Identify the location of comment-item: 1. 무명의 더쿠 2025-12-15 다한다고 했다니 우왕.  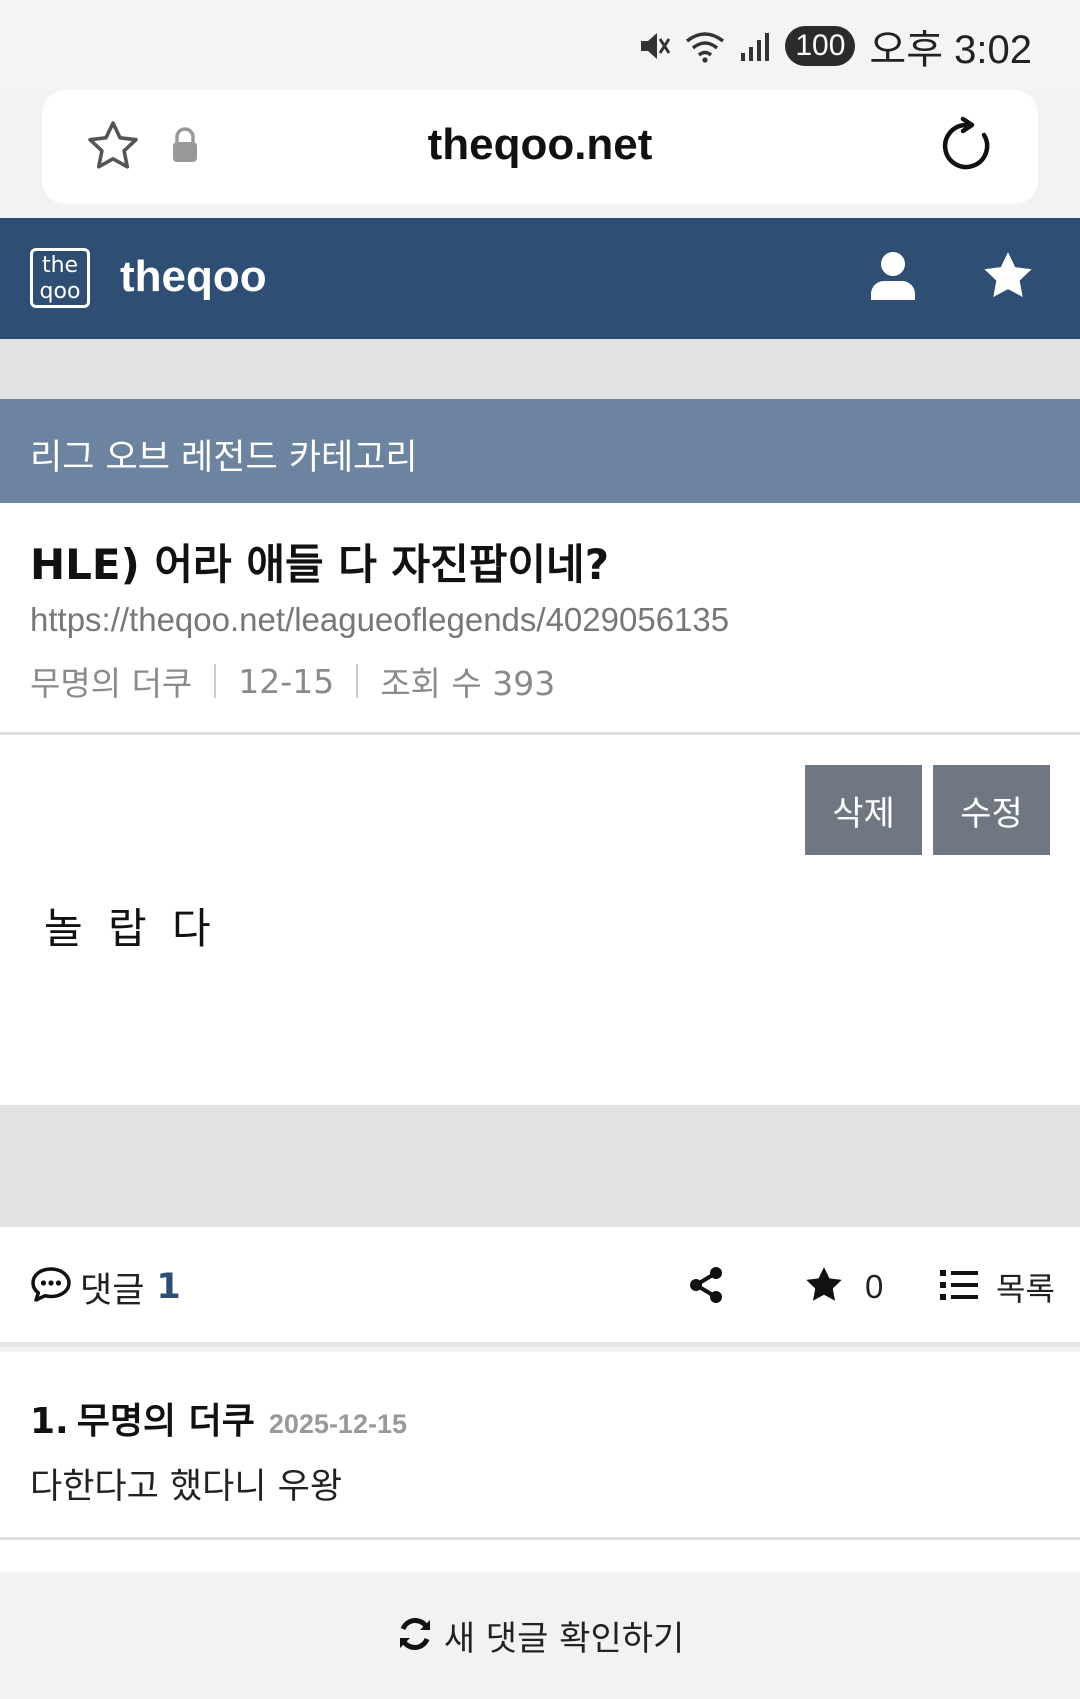
(540, 1446).